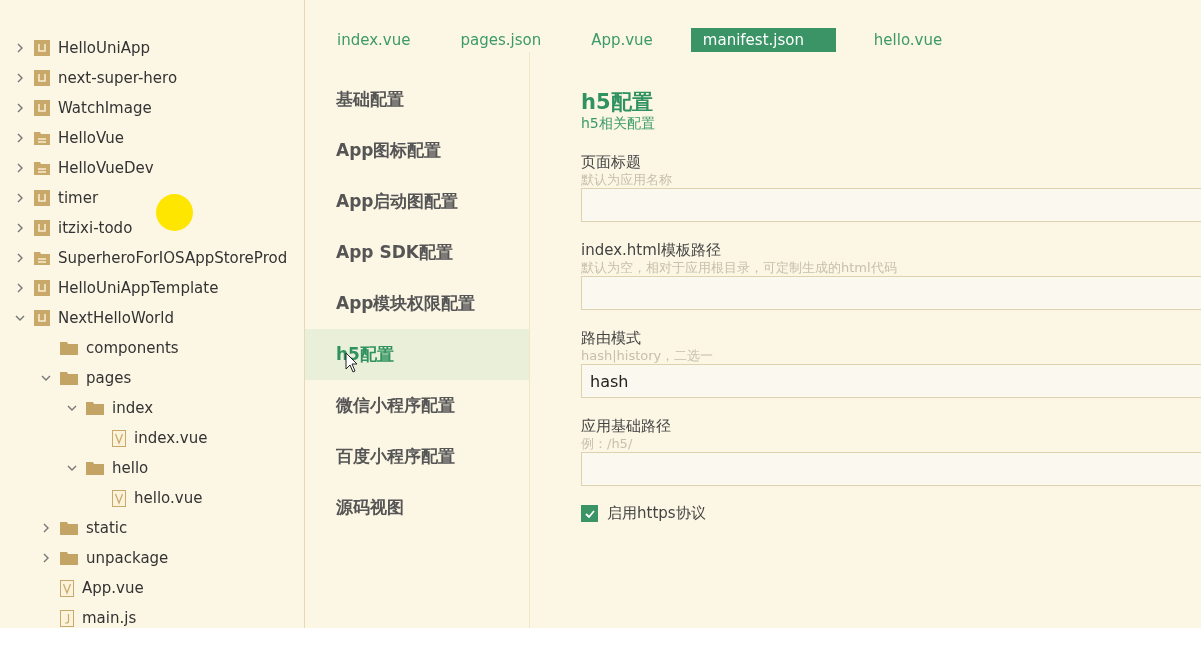 Image resolution: width=1201 pixels, height=663 pixels. I want to click on tree-item: index, so click(133, 408).